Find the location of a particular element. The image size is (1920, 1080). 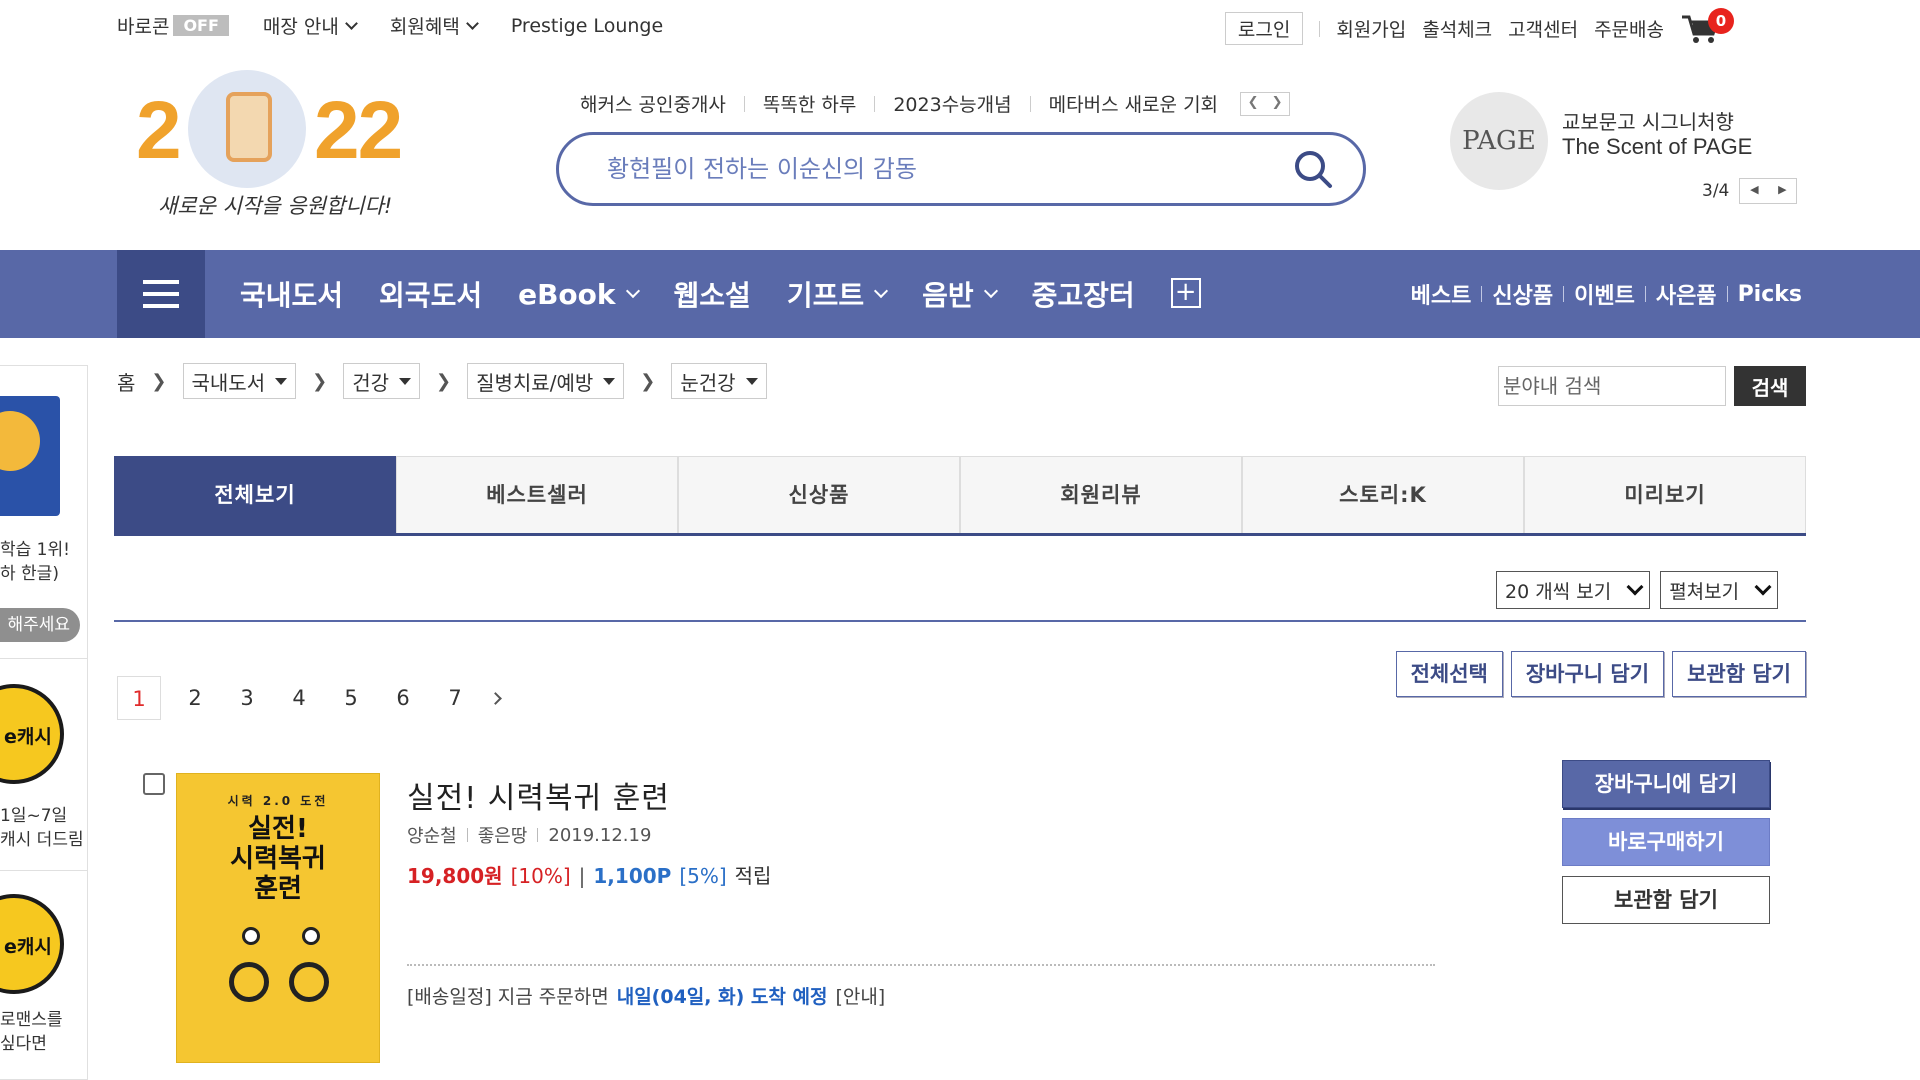

nav-link-best: 베스트 is located at coordinates (1441, 294).